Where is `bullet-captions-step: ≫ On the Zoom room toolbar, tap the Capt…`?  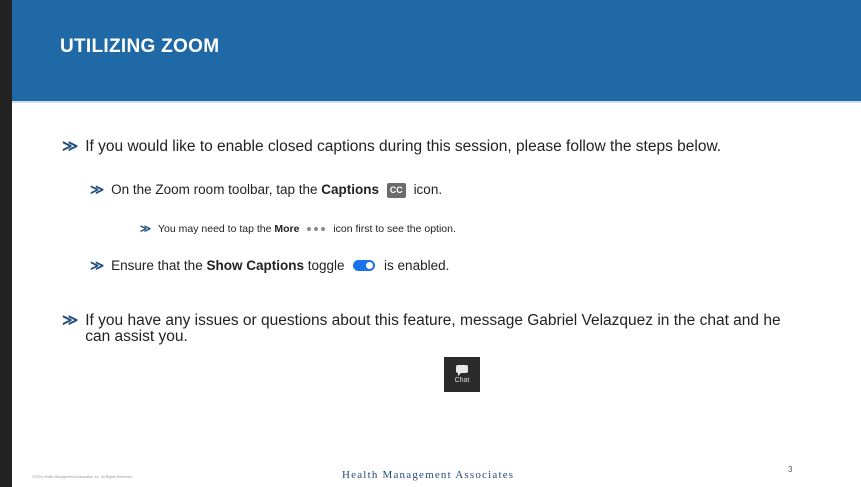
bullet-captions-step: ≫ On the Zoom room toolbar, tap the Capt… is located at coordinates (266, 190).